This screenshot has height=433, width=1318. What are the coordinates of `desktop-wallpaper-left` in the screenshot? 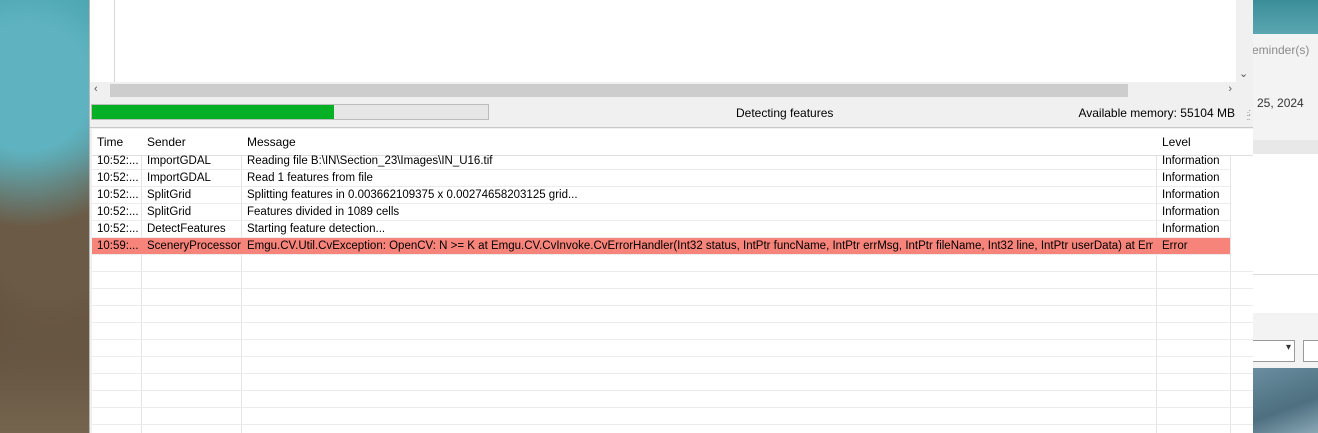 It's located at (45, 216).